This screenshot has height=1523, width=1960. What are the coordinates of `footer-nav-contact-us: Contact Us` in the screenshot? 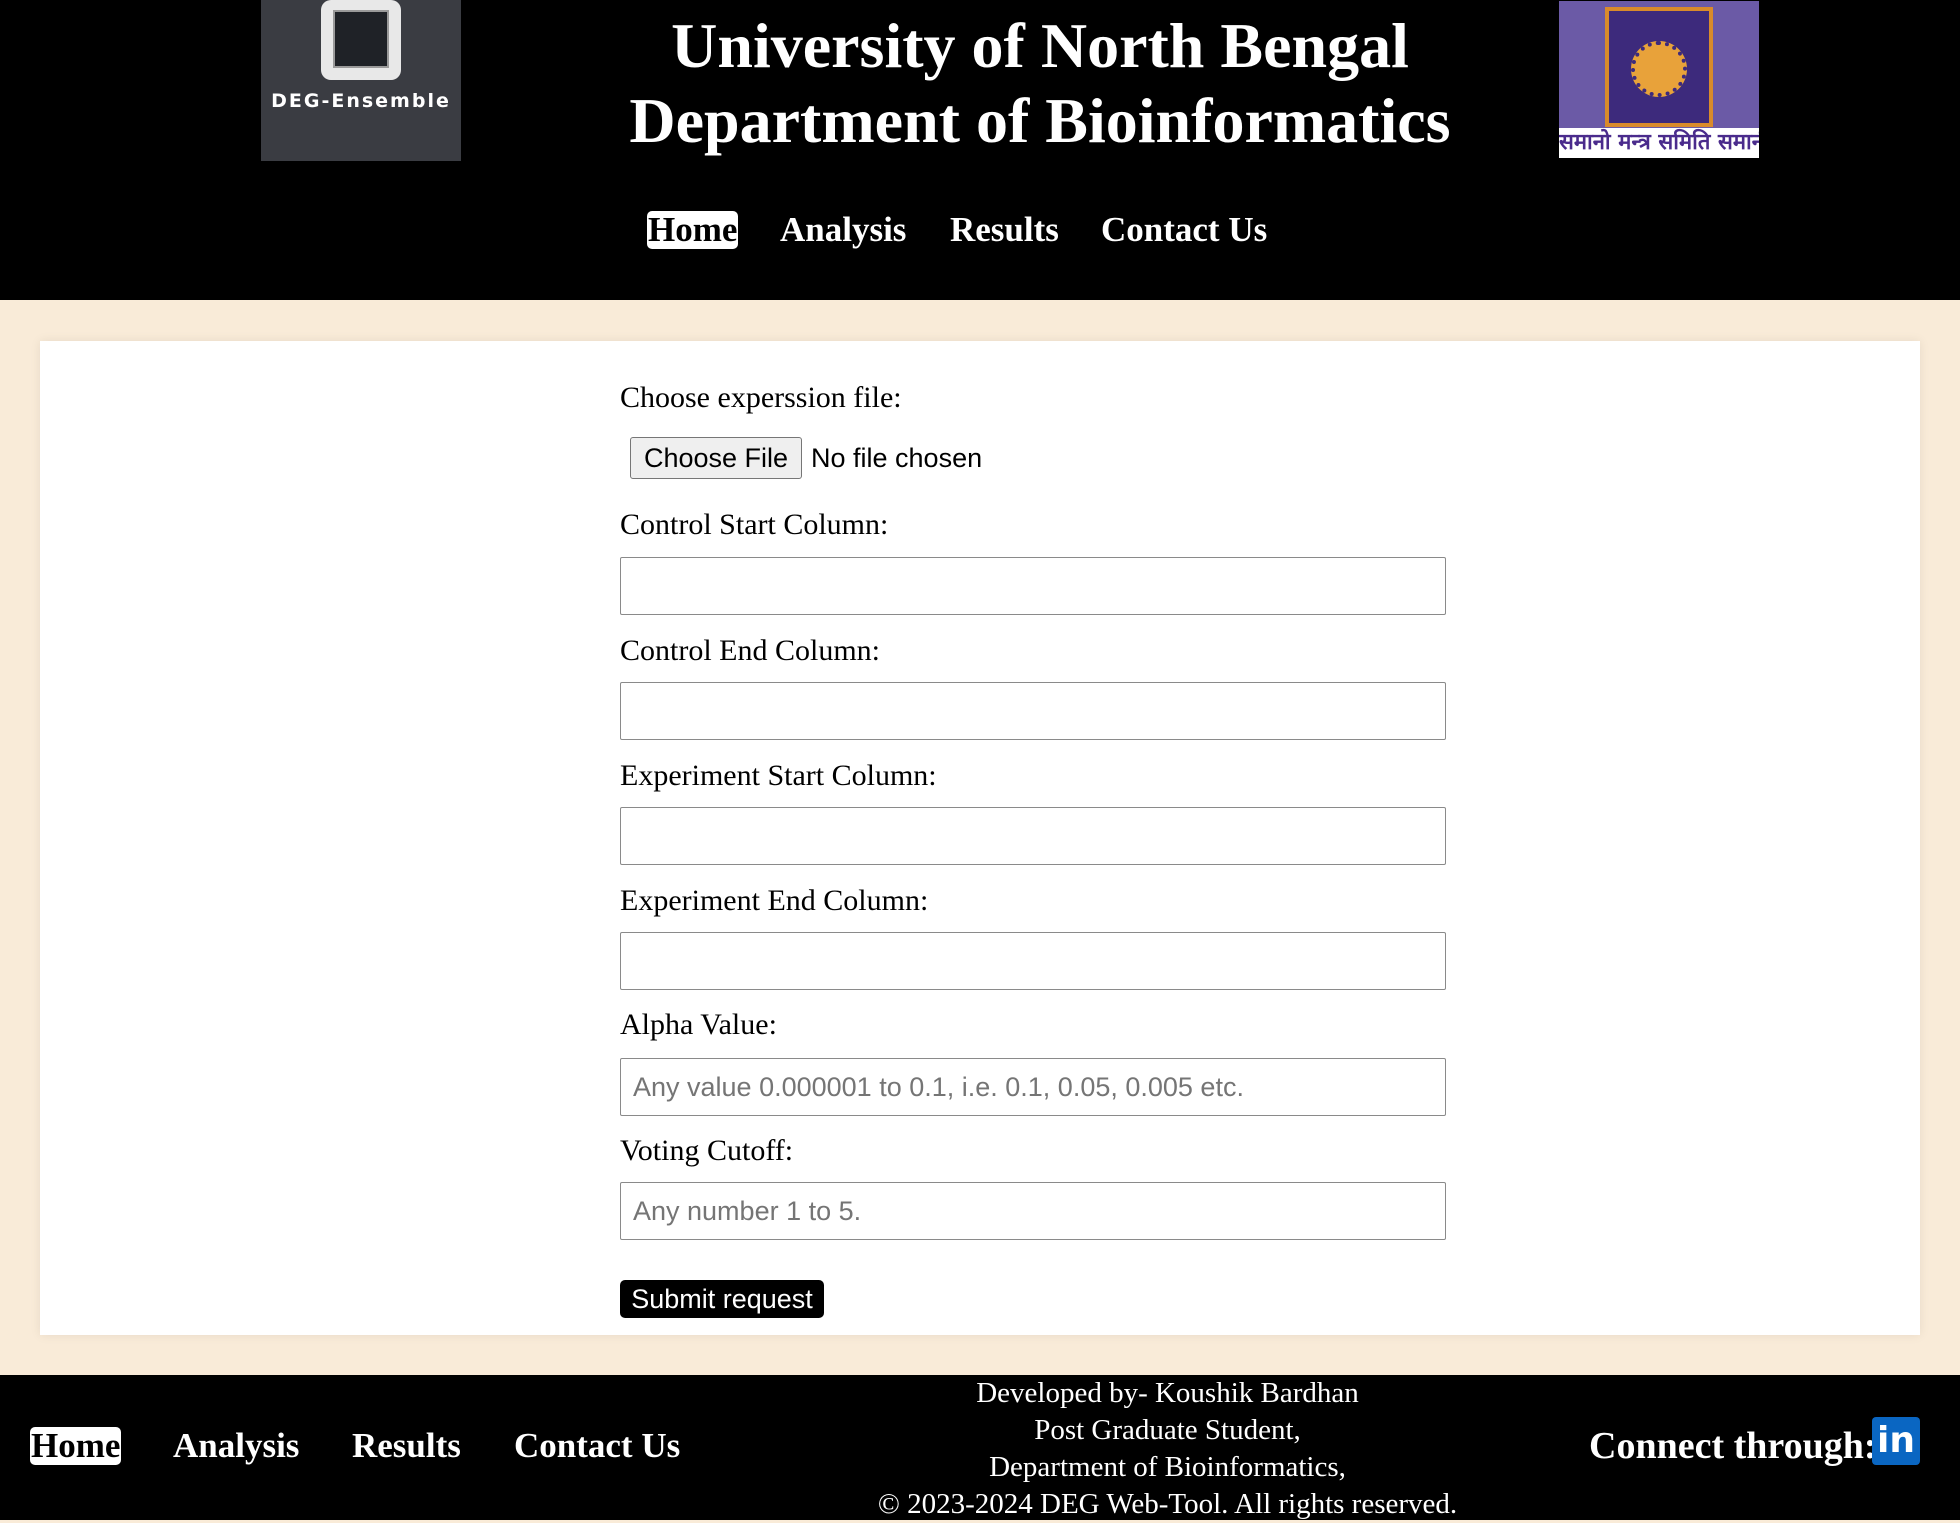 It's located at (597, 1446).